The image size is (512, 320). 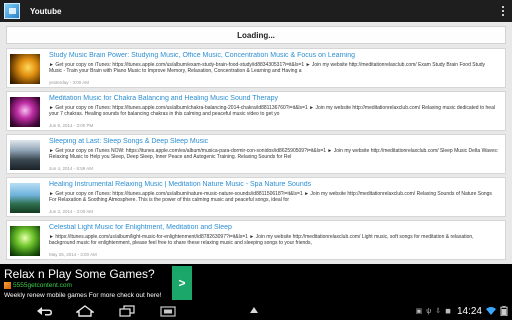 What do you see at coordinates (69, 82) in the screenshot?
I see `video-date: yesterday - 3:00 AM` at bounding box center [69, 82].